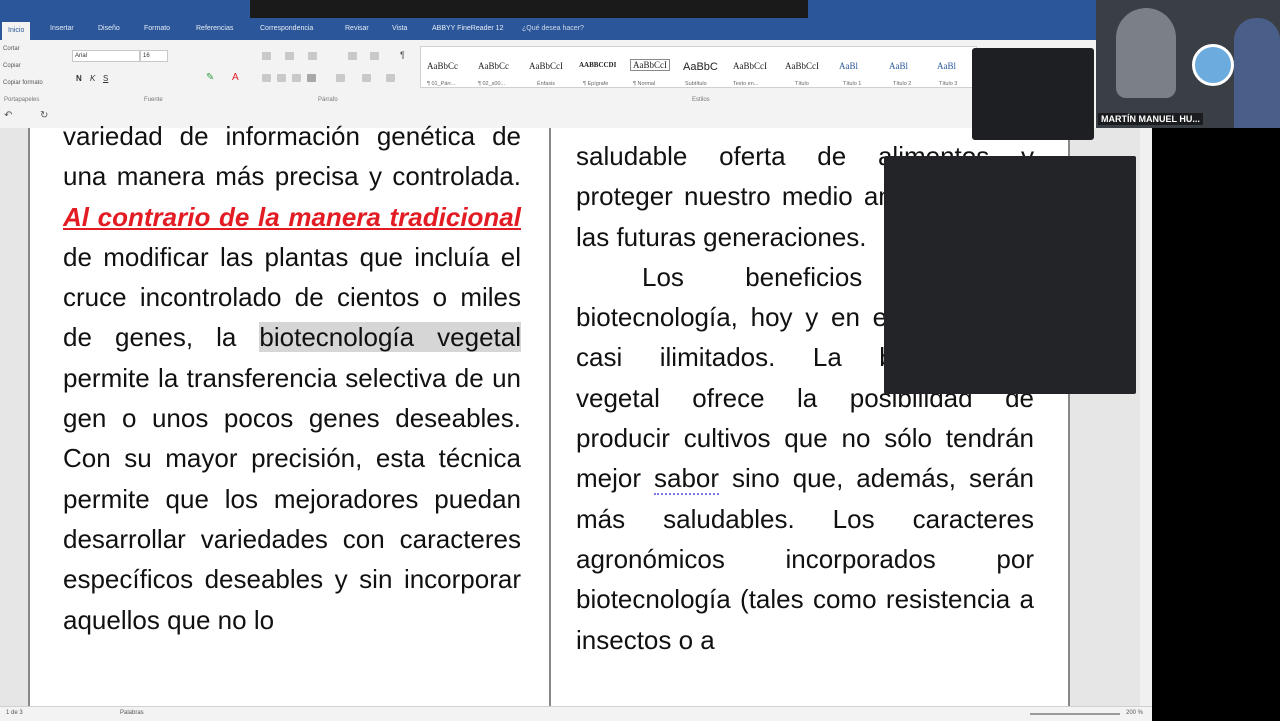 The height and width of the screenshot is (721, 1280). Describe the element at coordinates (1213, 65) in the screenshot. I see `club-badge-icon` at that location.